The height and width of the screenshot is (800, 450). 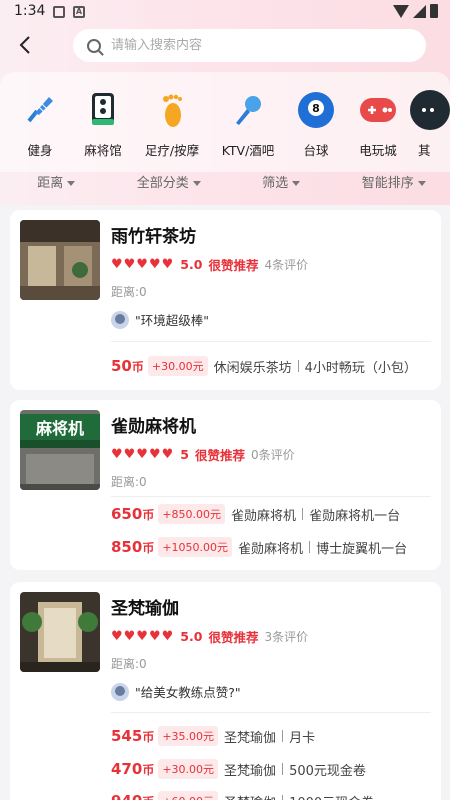 What do you see at coordinates (188, 795) in the screenshot?
I see `deal-extra-cash: +60.00元` at bounding box center [188, 795].